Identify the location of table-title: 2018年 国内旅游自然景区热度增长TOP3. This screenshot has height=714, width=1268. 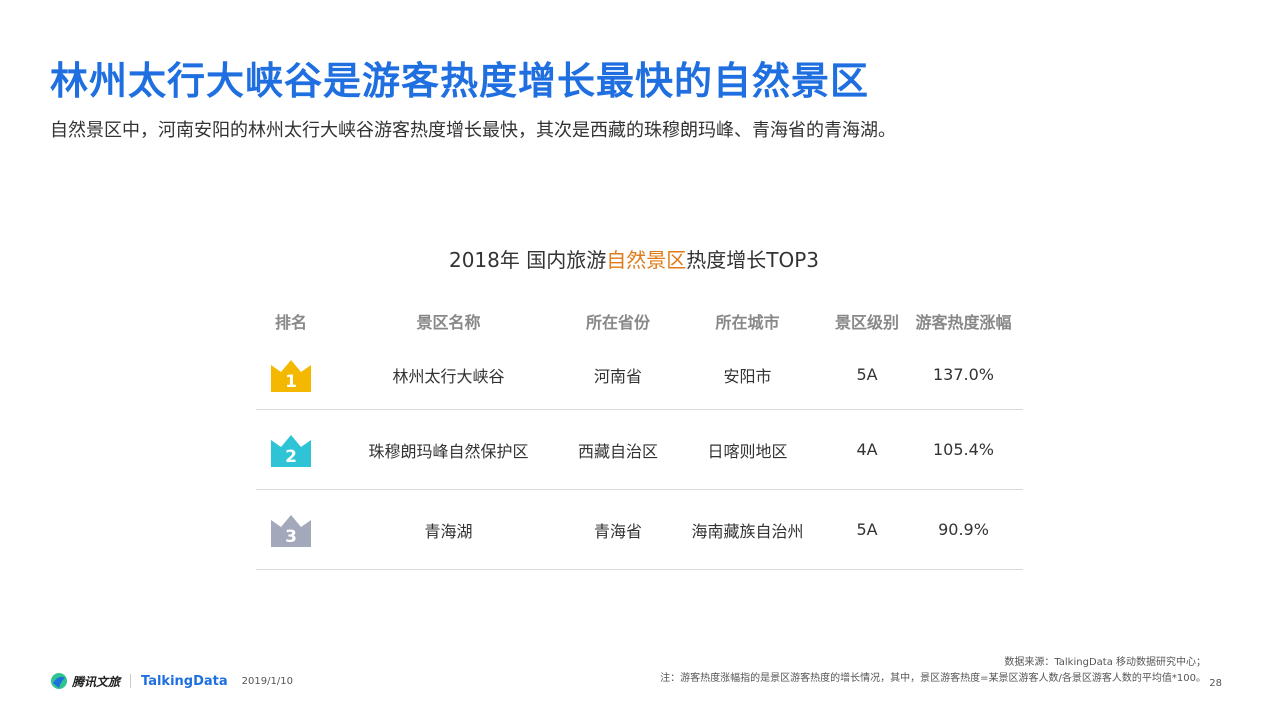
(634, 258).